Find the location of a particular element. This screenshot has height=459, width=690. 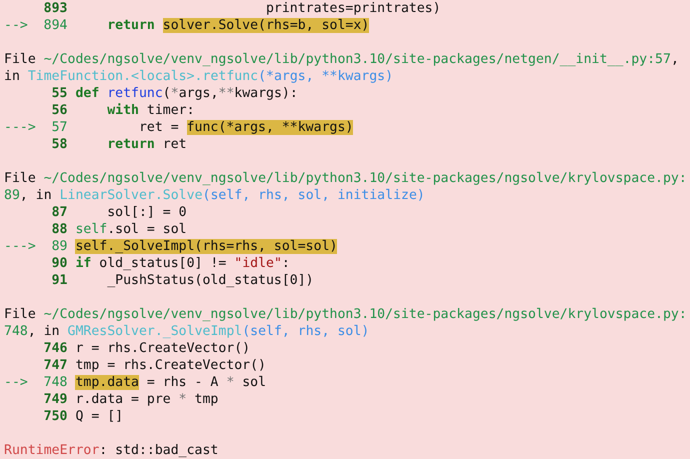

line-number: 750 is located at coordinates (55, 416).